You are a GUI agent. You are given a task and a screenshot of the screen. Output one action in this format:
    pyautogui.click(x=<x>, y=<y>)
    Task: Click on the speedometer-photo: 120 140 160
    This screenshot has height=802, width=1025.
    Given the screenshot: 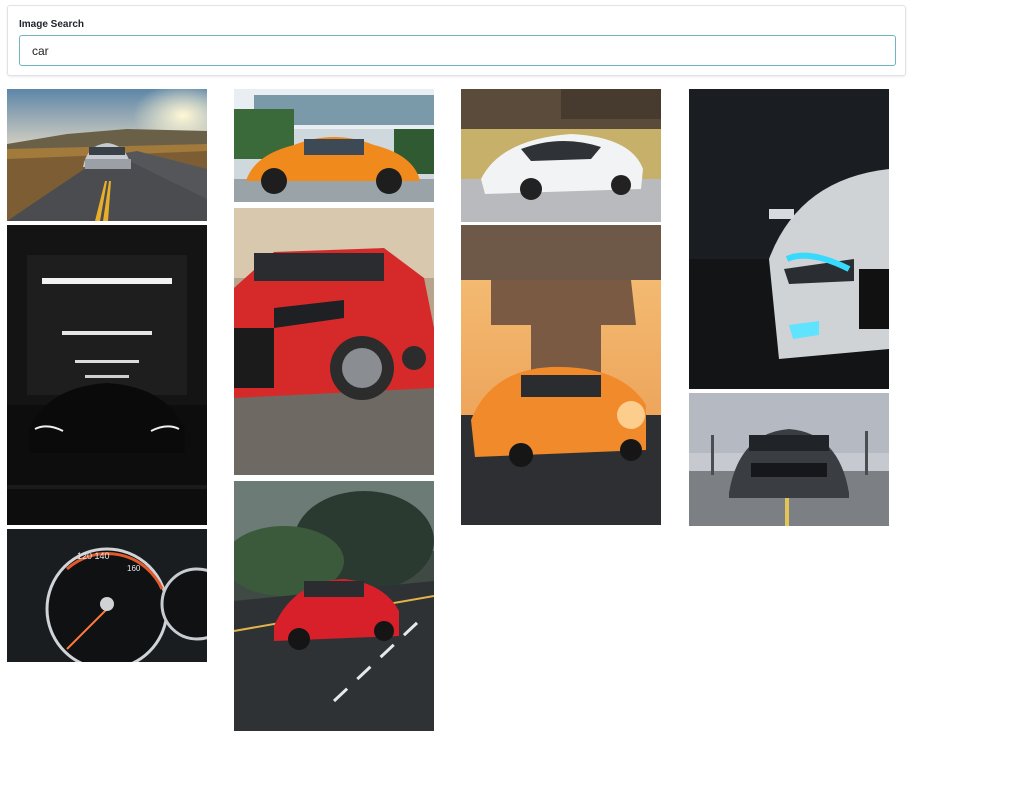 What is the action you would take?
    pyautogui.click(x=107, y=595)
    